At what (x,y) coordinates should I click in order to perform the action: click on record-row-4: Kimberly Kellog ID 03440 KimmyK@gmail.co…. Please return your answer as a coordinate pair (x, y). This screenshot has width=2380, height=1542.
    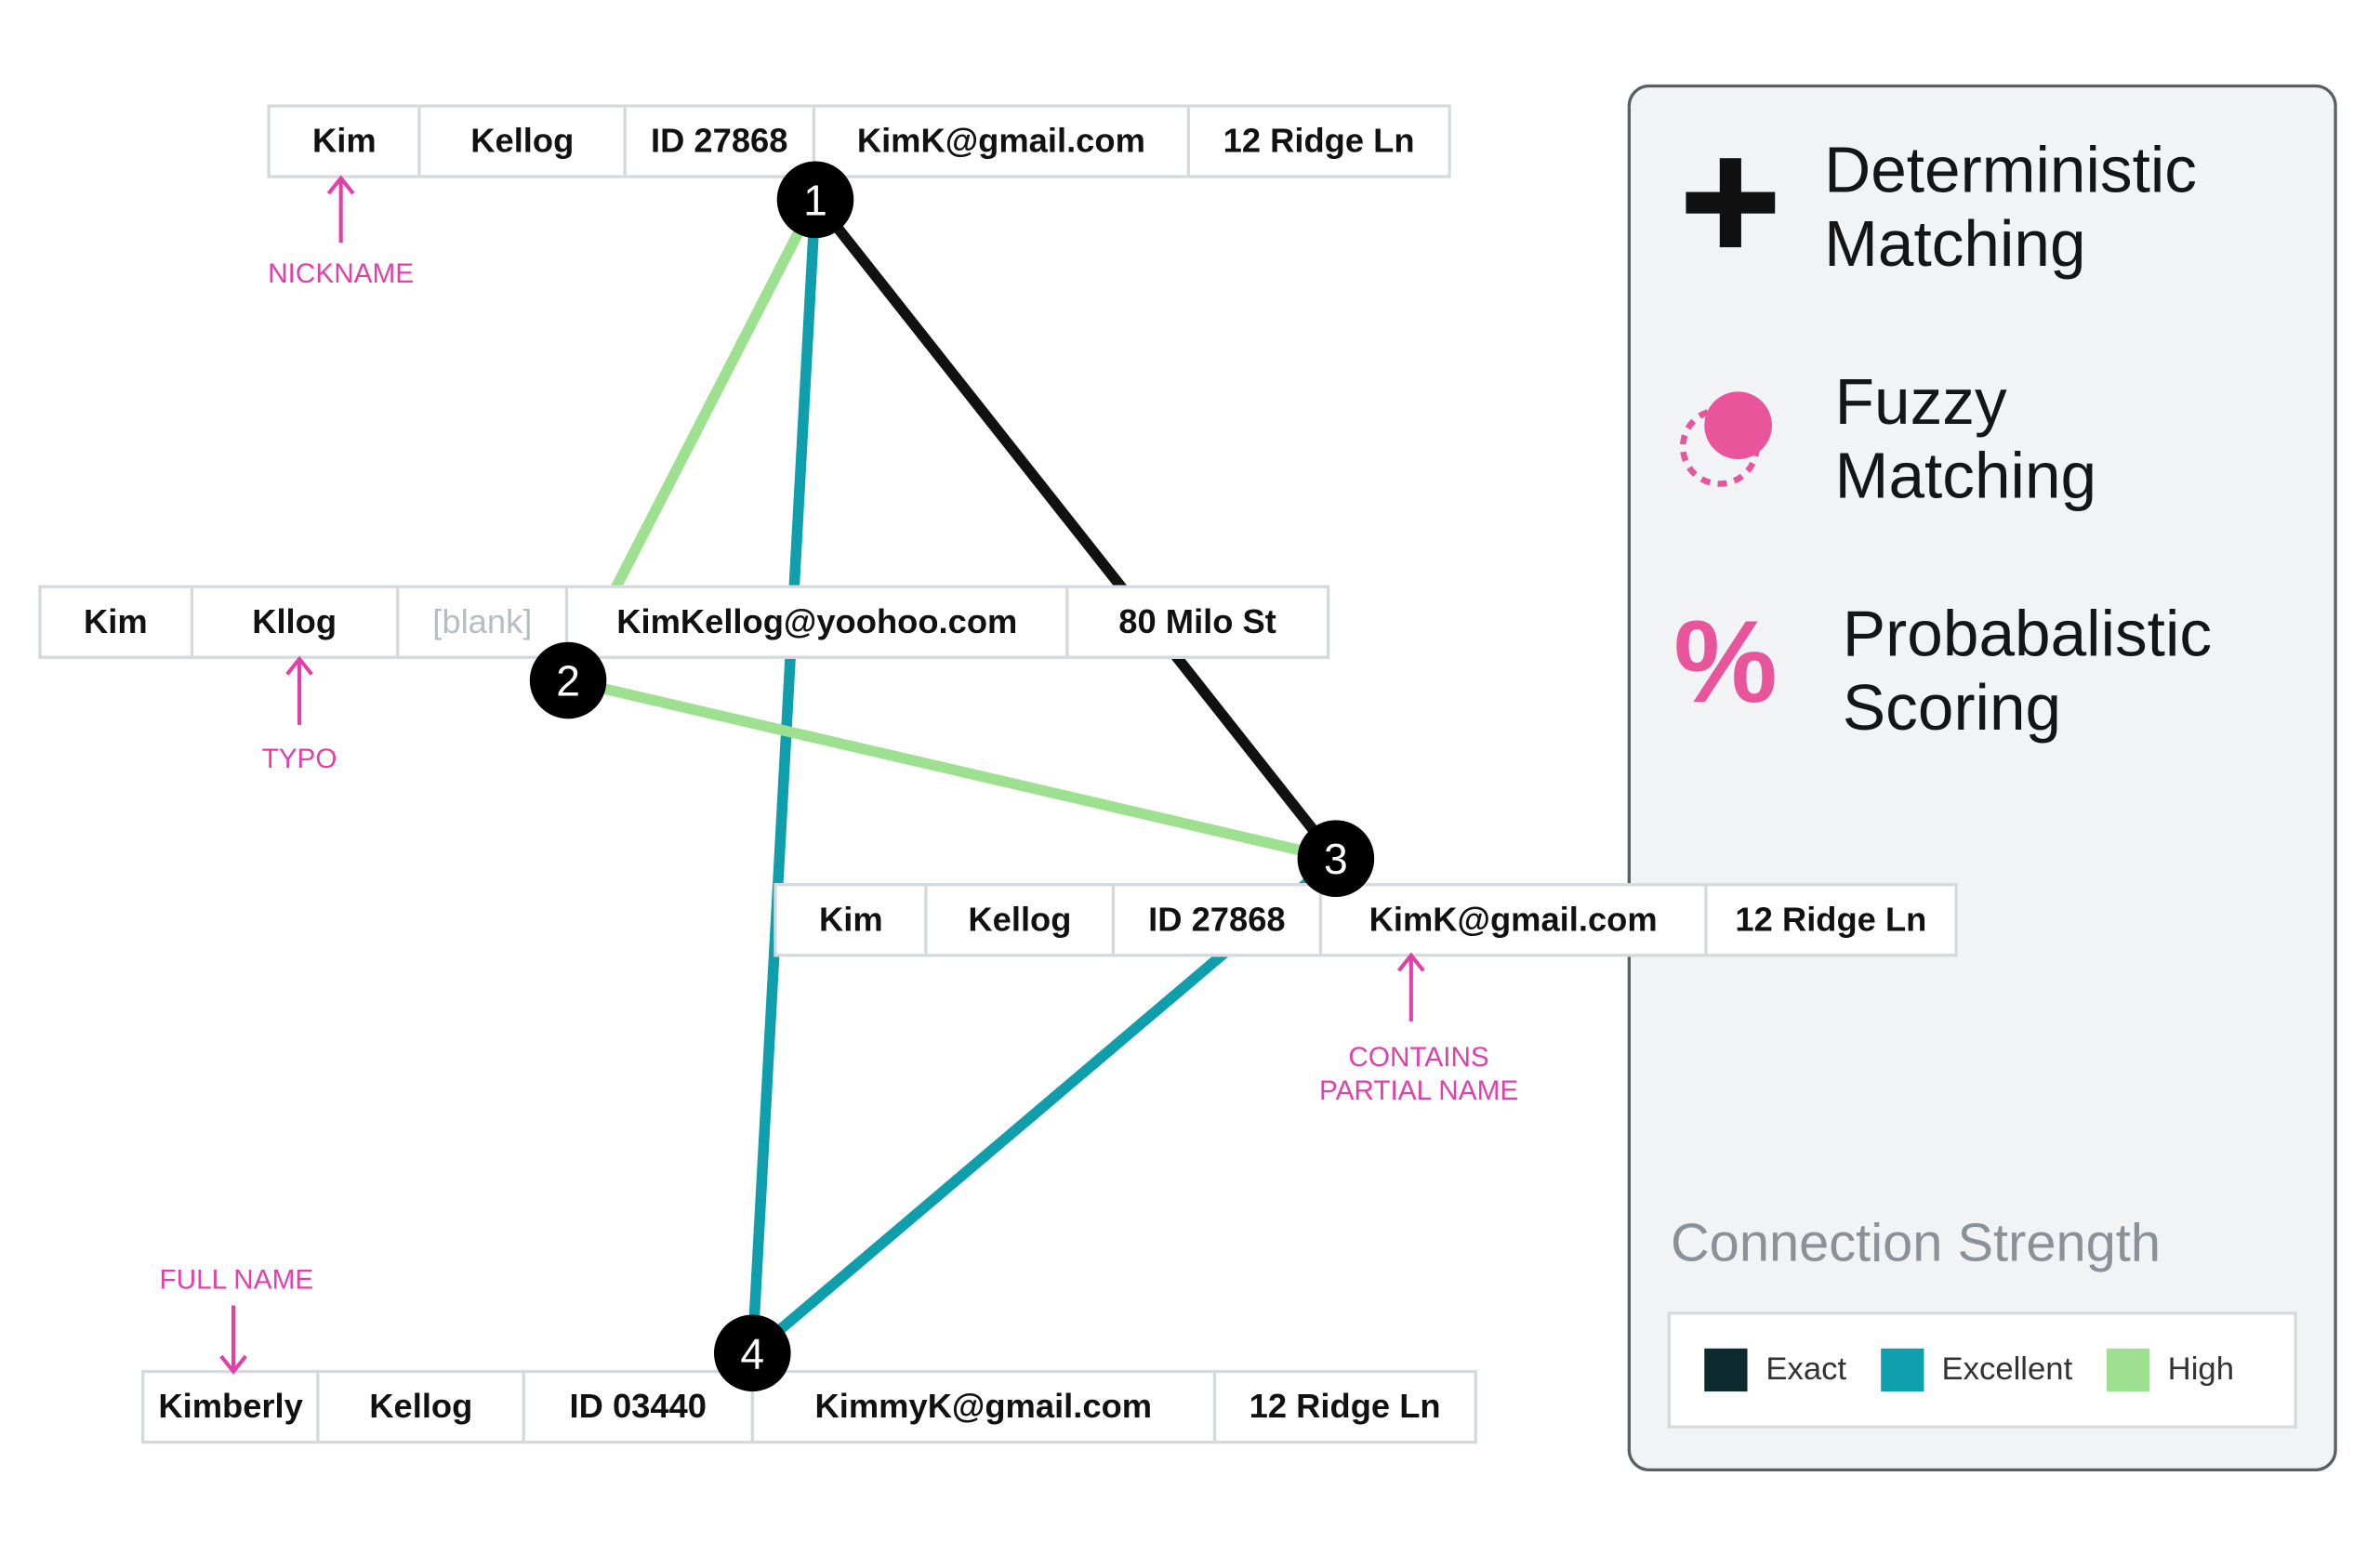
    Looking at the image, I should click on (808, 1406).